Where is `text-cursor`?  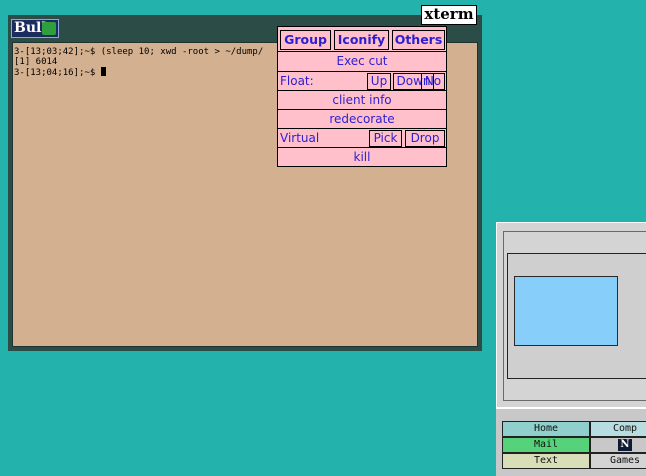
text-cursor is located at coordinates (103, 71).